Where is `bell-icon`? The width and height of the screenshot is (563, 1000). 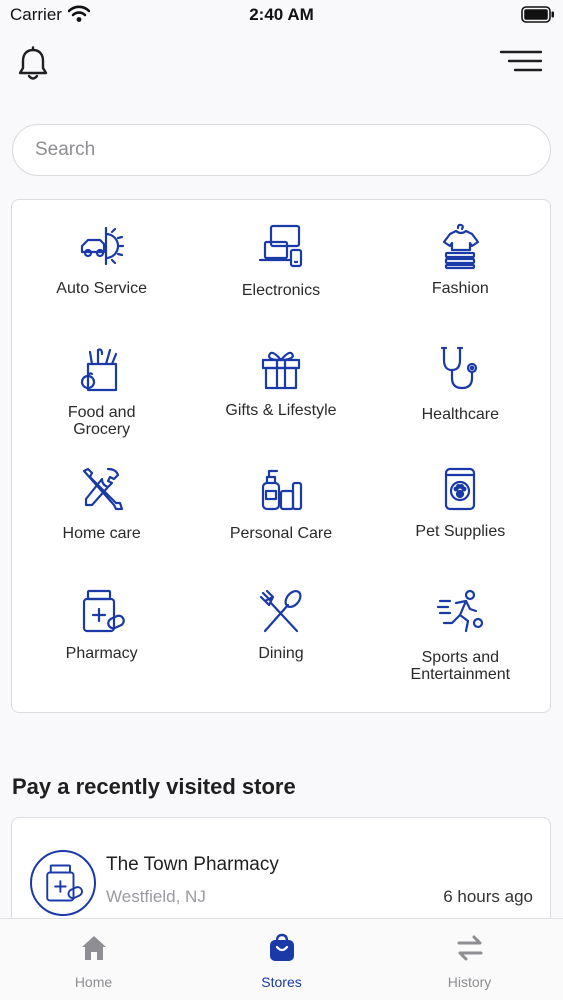
bell-icon is located at coordinates (33, 64).